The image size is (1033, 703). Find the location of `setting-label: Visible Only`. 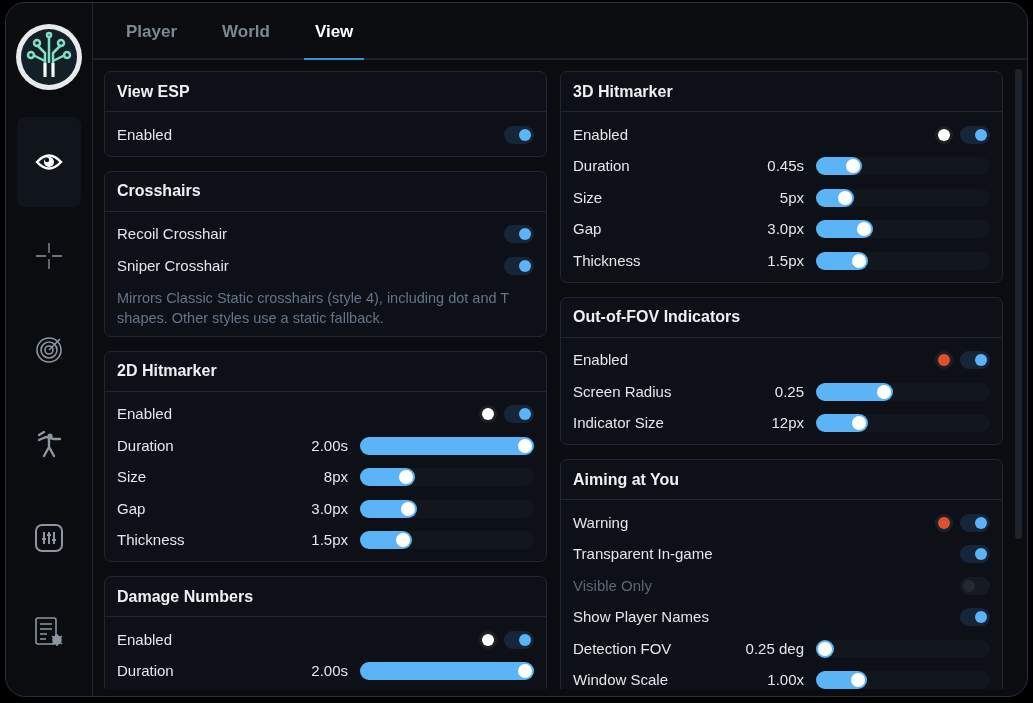

setting-label: Visible Only is located at coordinates (612, 585).